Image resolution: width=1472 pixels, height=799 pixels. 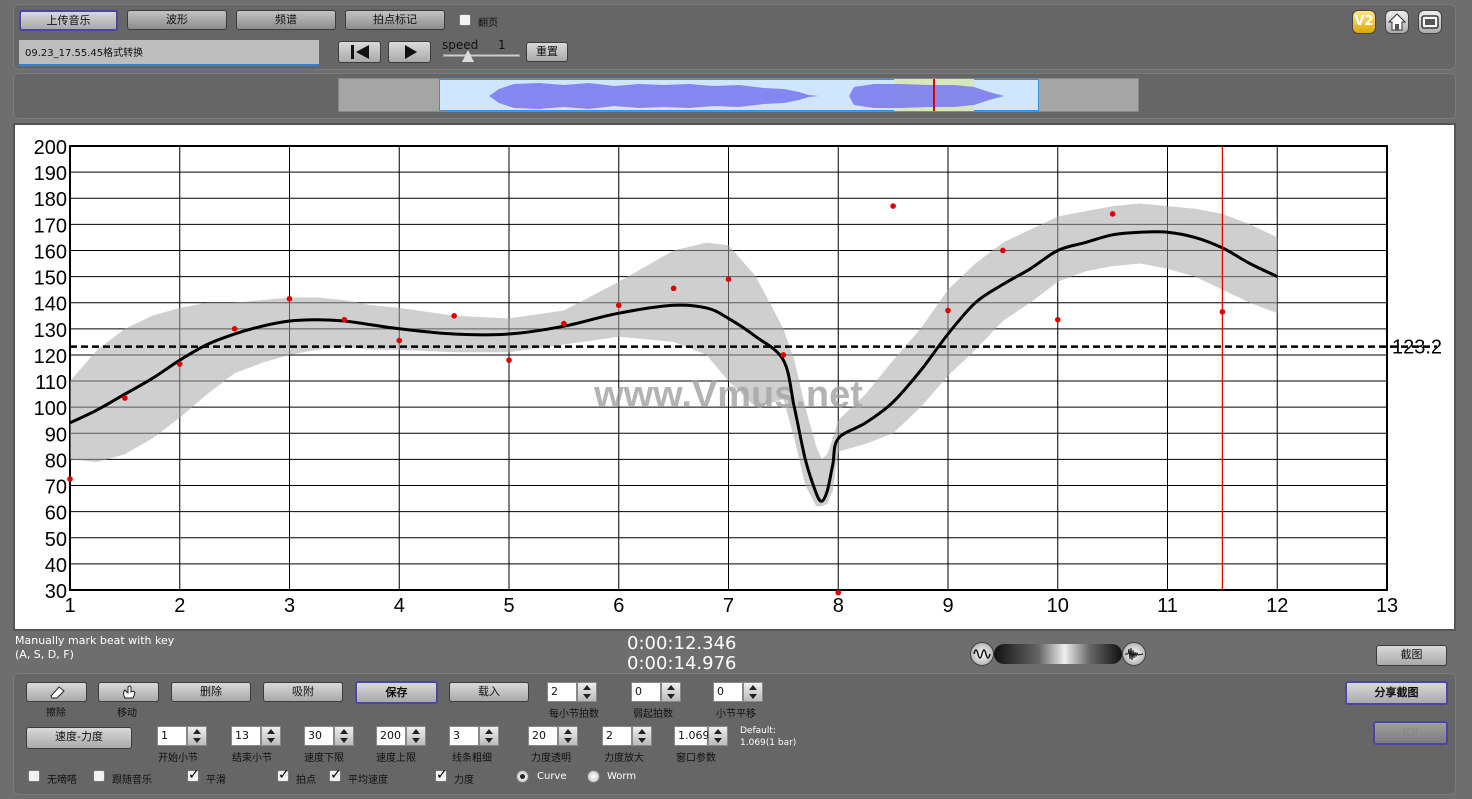 I want to click on version-v2-badge: V2, so click(x=1364, y=22).